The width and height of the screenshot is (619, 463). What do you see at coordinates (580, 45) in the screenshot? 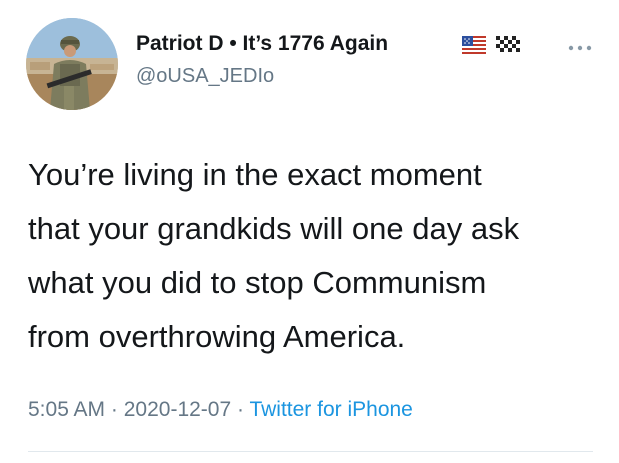
I see `more-options-icon` at bounding box center [580, 45].